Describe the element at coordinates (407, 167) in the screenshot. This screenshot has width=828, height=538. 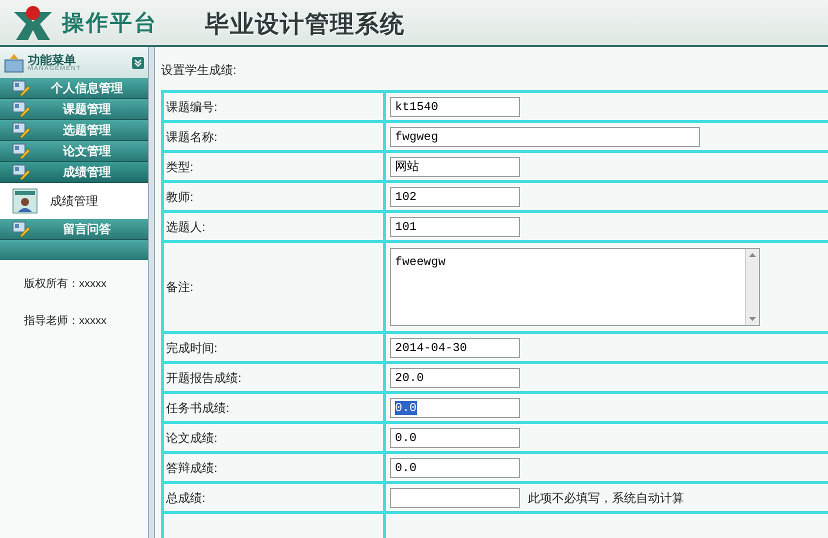
I see `input-value: 网站` at that location.